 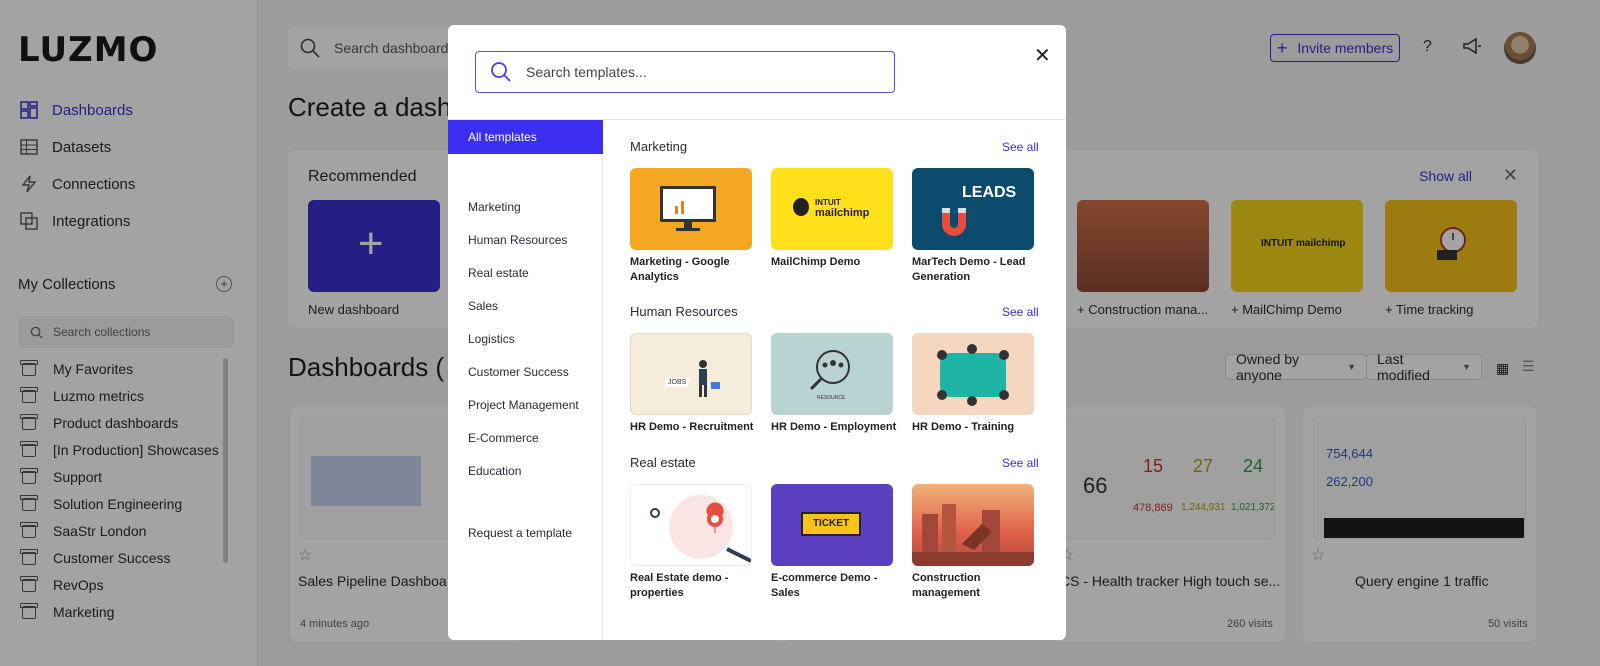 I want to click on house-keys-illustration, so click(x=700, y=529).